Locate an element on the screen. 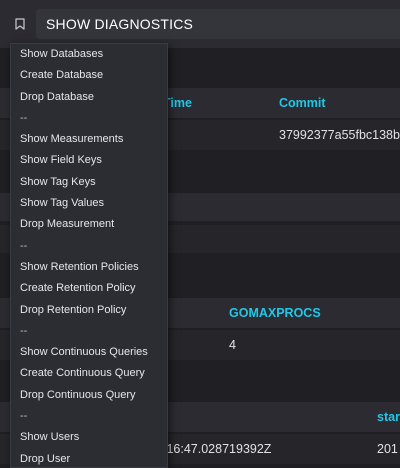 The height and width of the screenshot is (468, 400). menu-item-show-tag-keys: Show Tag Keys is located at coordinates (89, 182).